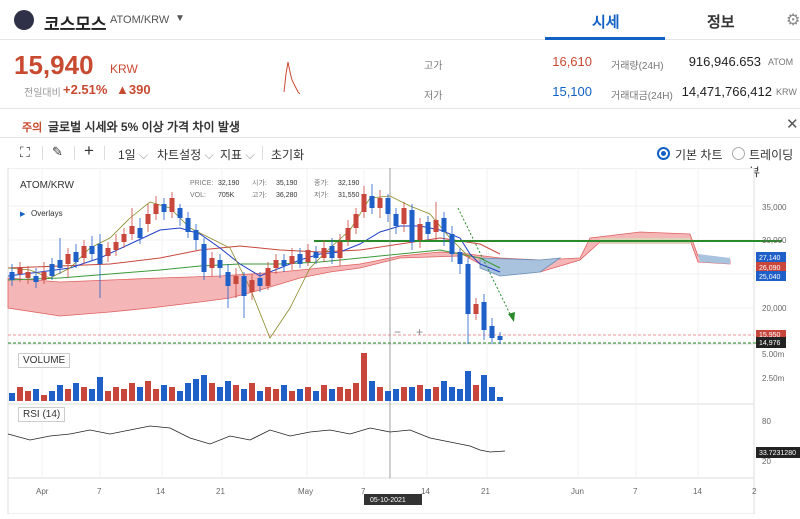  What do you see at coordinates (770, 343) in the screenshot?
I see `price-badge: 14,976` at bounding box center [770, 343].